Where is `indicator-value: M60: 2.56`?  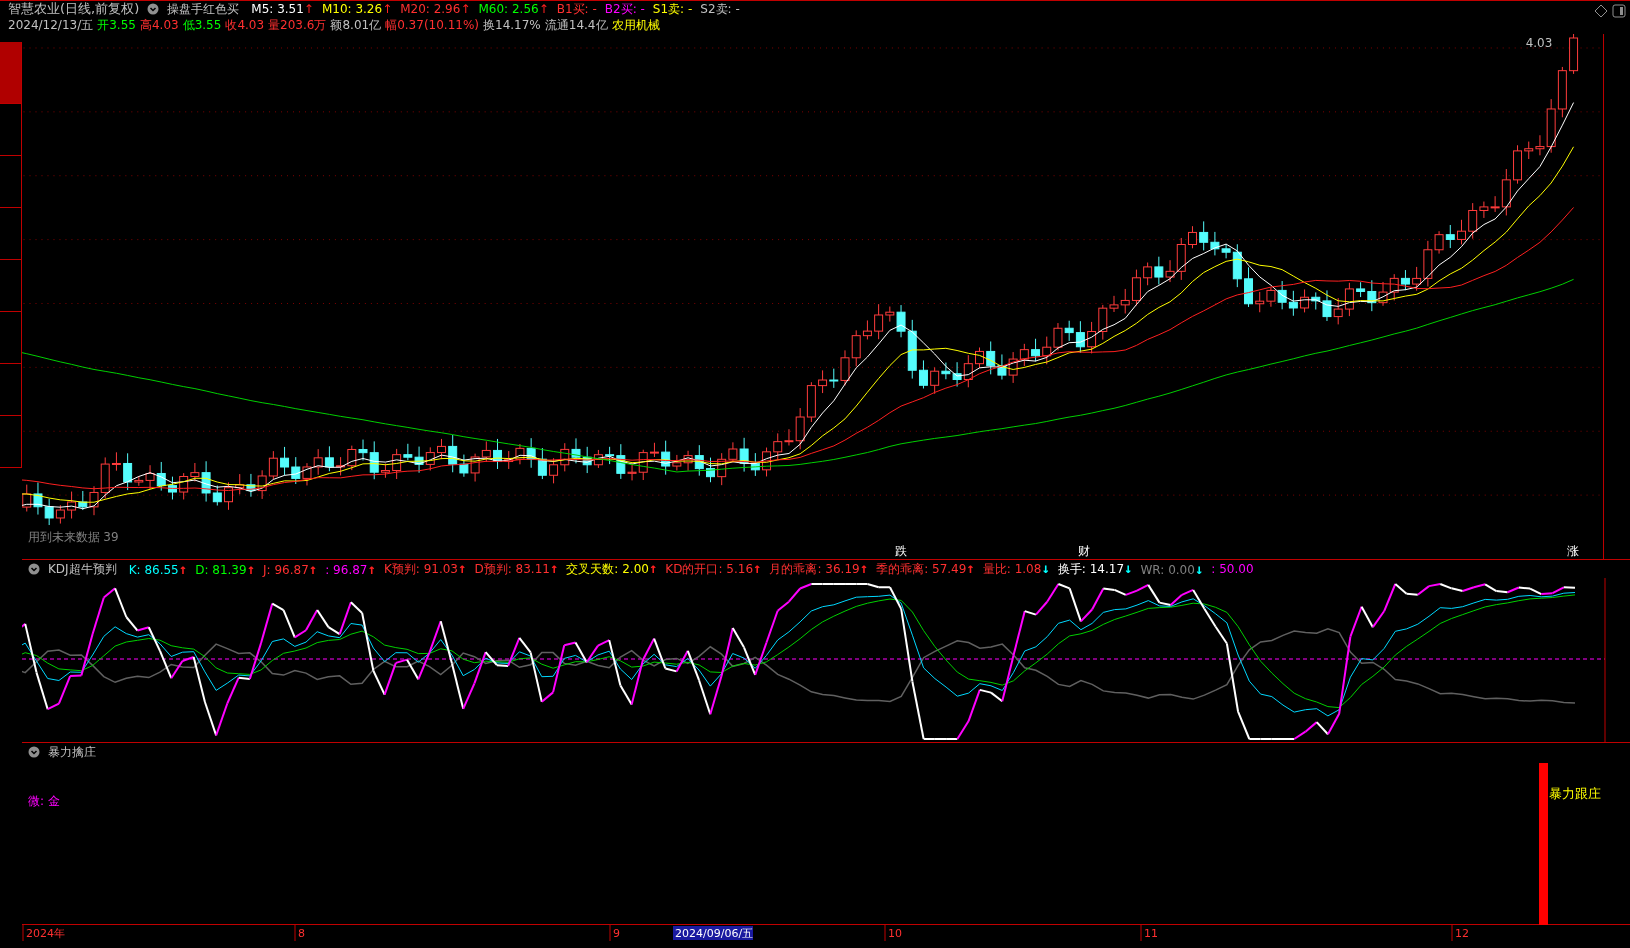
indicator-value: M60: 2.56 is located at coordinates (508, 9).